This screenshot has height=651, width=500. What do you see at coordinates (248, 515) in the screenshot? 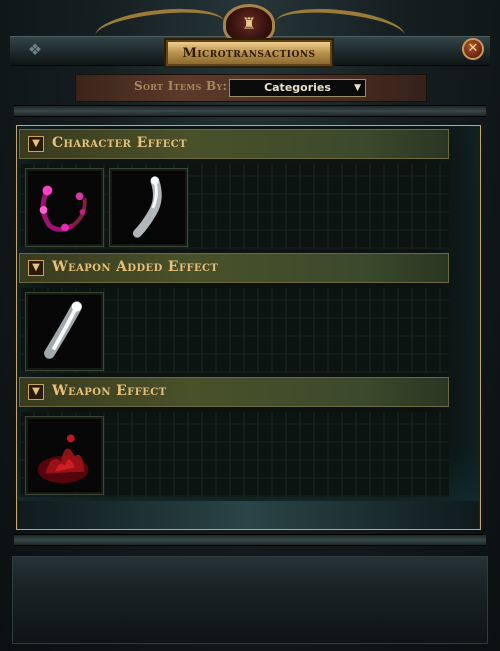
I see `panel-bottom-glow` at bounding box center [248, 515].